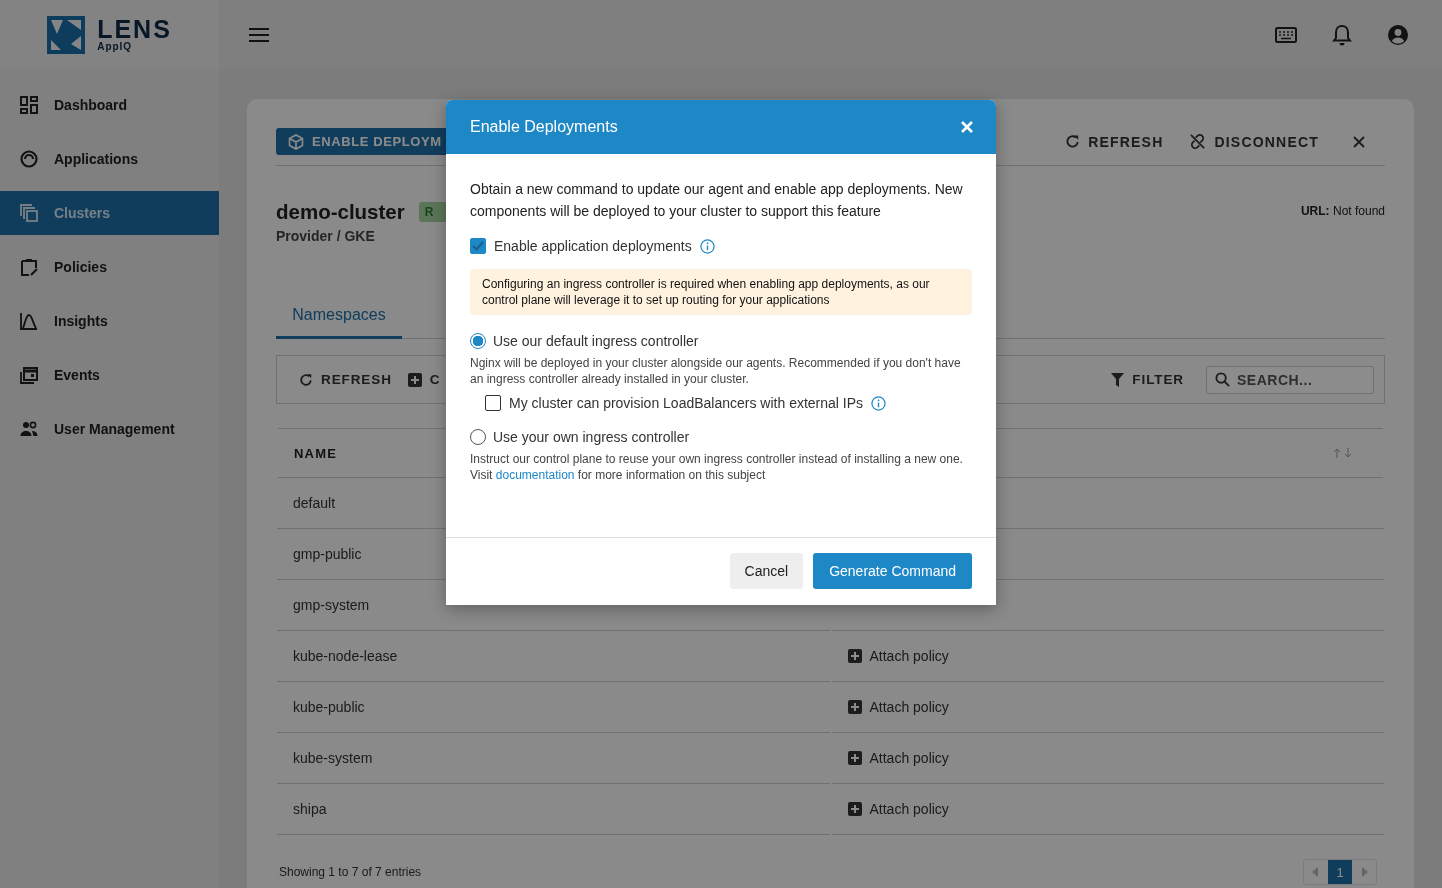 This screenshot has width=1442, height=888. What do you see at coordinates (109, 429) in the screenshot?
I see `sidebar-item: User Management` at bounding box center [109, 429].